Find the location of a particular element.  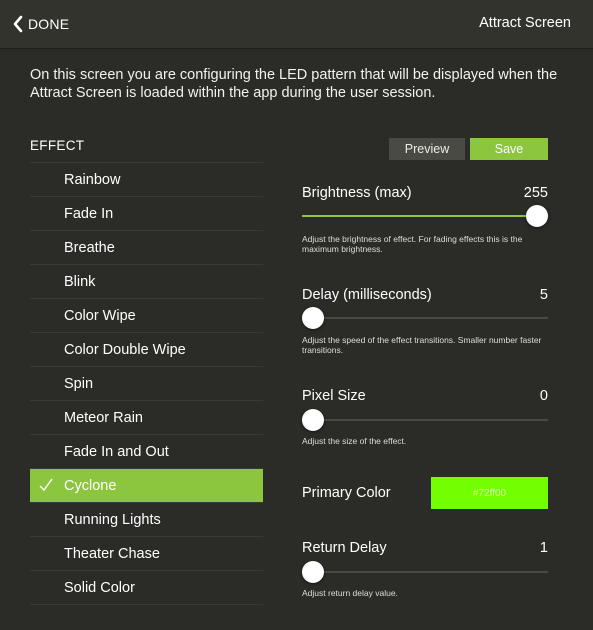

return-delay-value: 1 is located at coordinates (543, 548).